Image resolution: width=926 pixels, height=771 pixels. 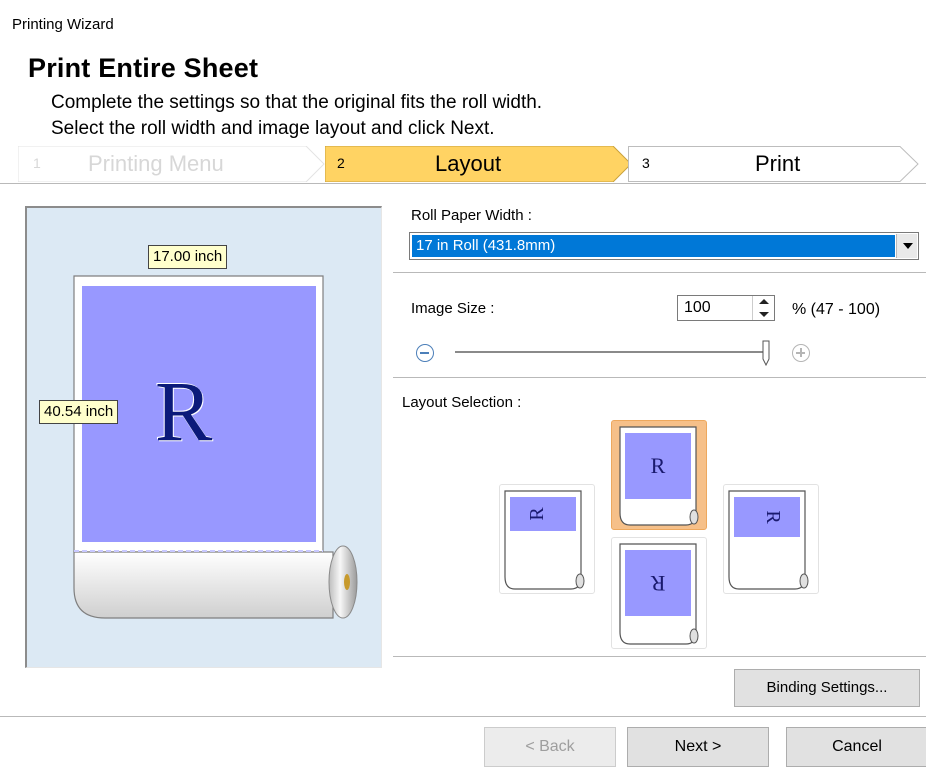 I want to click on step-print: 3 Print, so click(x=774, y=164).